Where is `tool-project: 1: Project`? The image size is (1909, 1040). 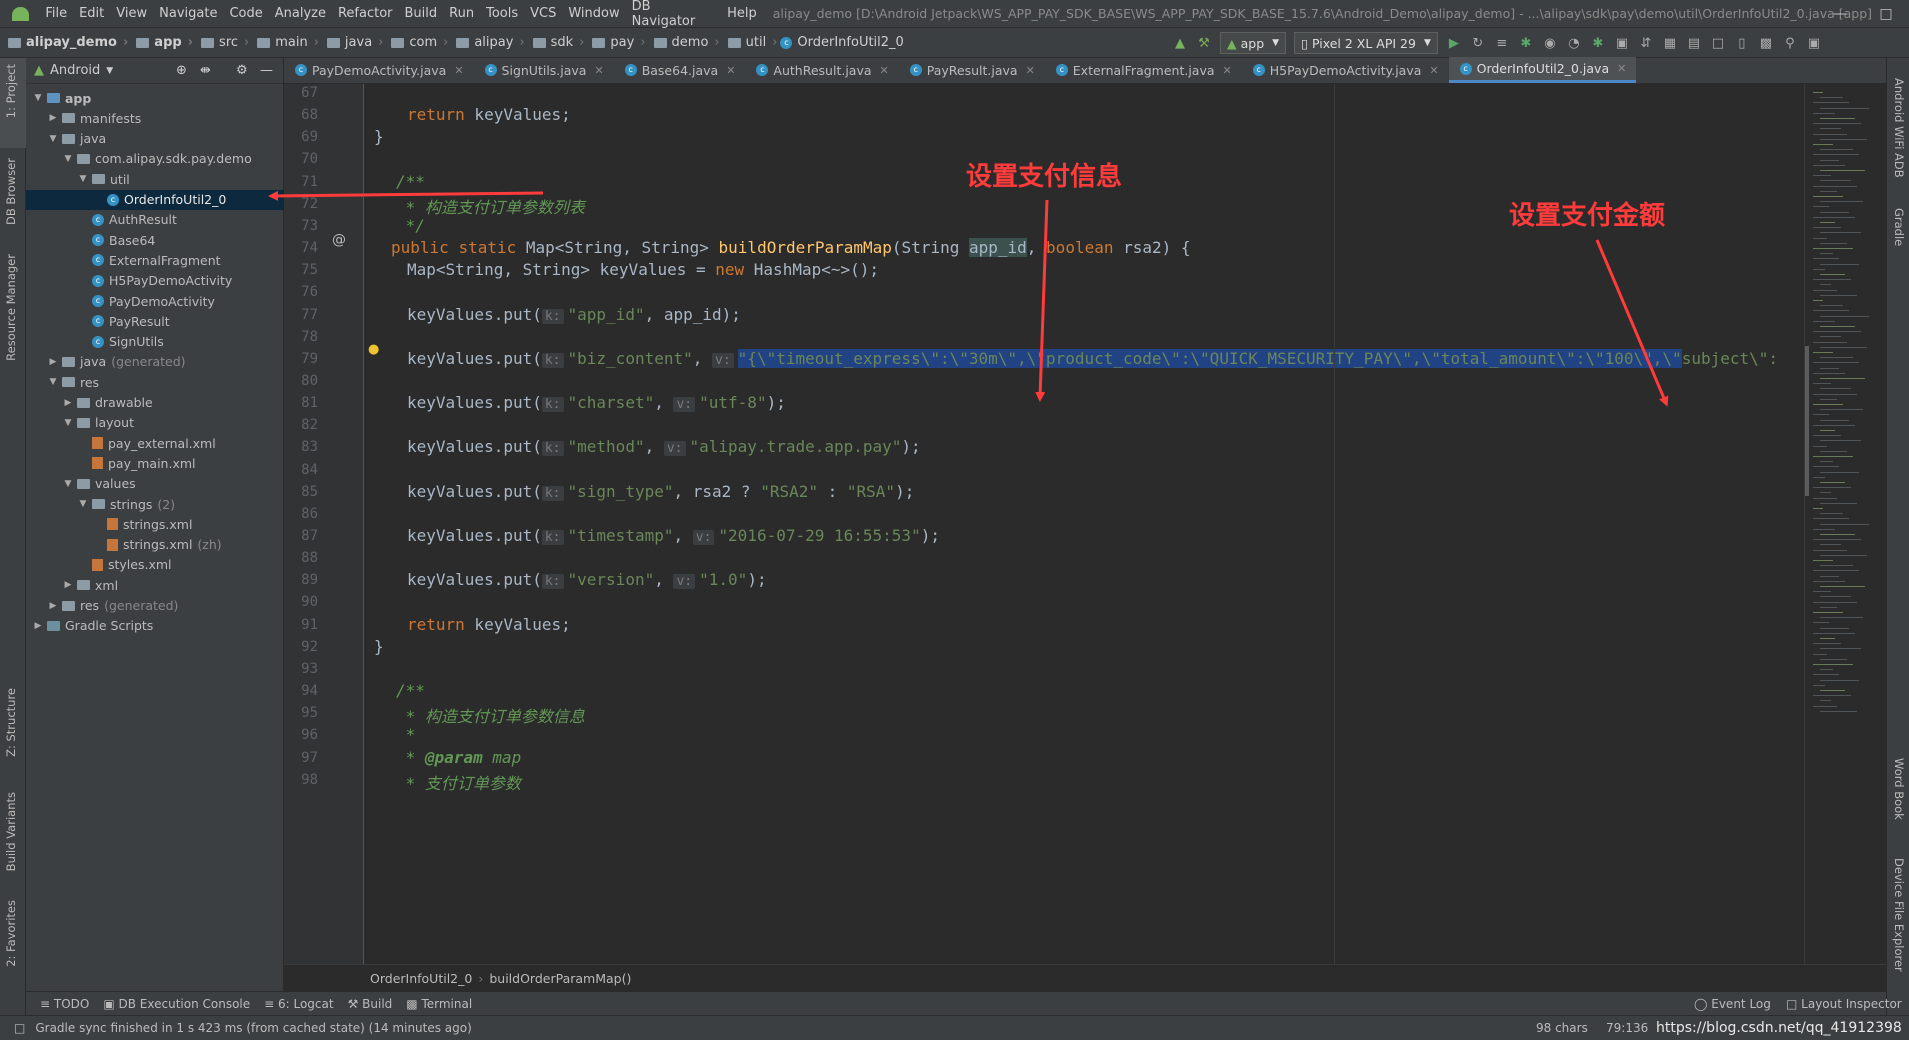
tool-project: 1: Project is located at coordinates (11, 91).